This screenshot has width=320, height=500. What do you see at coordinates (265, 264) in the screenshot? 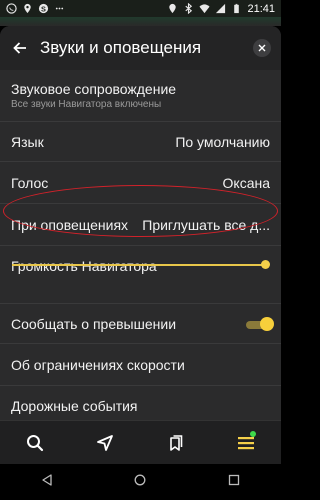
I see `volume-slider-knob` at bounding box center [265, 264].